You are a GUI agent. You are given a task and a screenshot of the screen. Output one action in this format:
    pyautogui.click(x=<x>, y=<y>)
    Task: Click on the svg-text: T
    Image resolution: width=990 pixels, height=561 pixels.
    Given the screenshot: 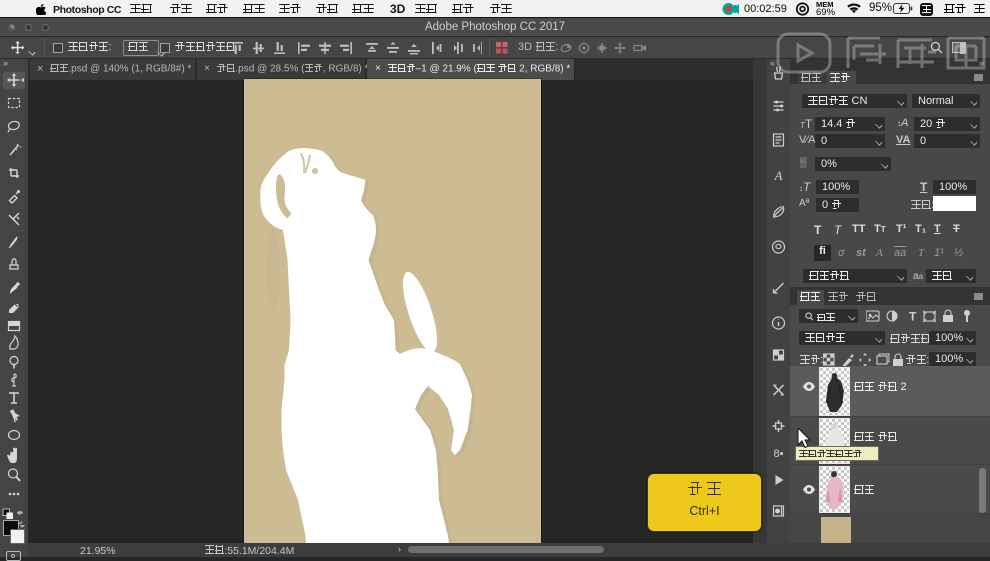 What is the action you would take?
    pyautogui.click(x=913, y=317)
    